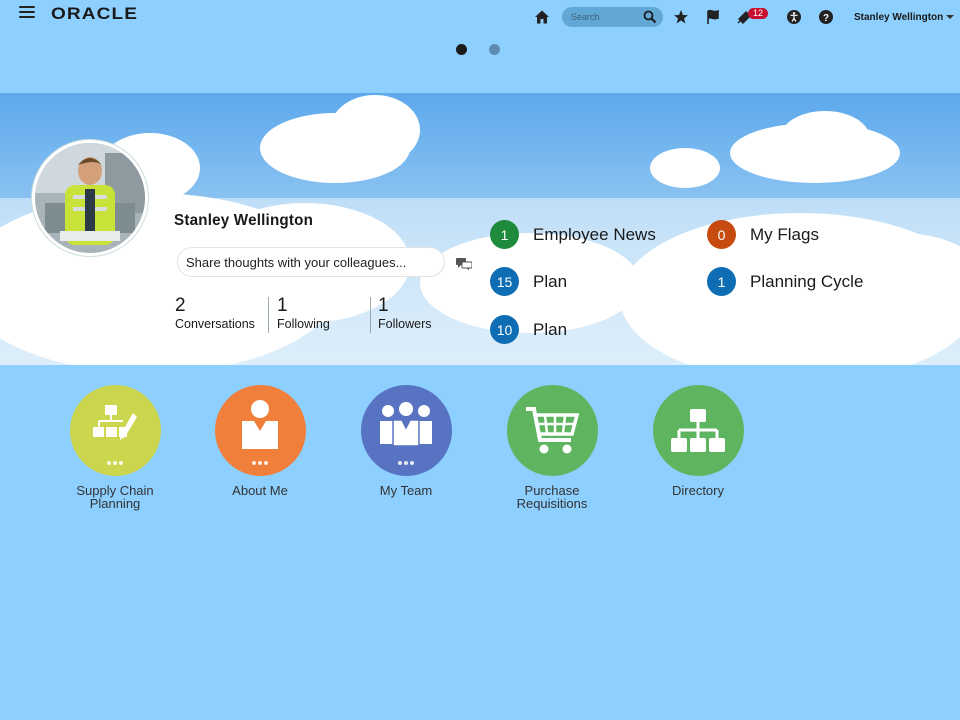 Image resolution: width=960 pixels, height=720 pixels. Describe the element at coordinates (405, 324) in the screenshot. I see `stat-label: Followers` at that location.